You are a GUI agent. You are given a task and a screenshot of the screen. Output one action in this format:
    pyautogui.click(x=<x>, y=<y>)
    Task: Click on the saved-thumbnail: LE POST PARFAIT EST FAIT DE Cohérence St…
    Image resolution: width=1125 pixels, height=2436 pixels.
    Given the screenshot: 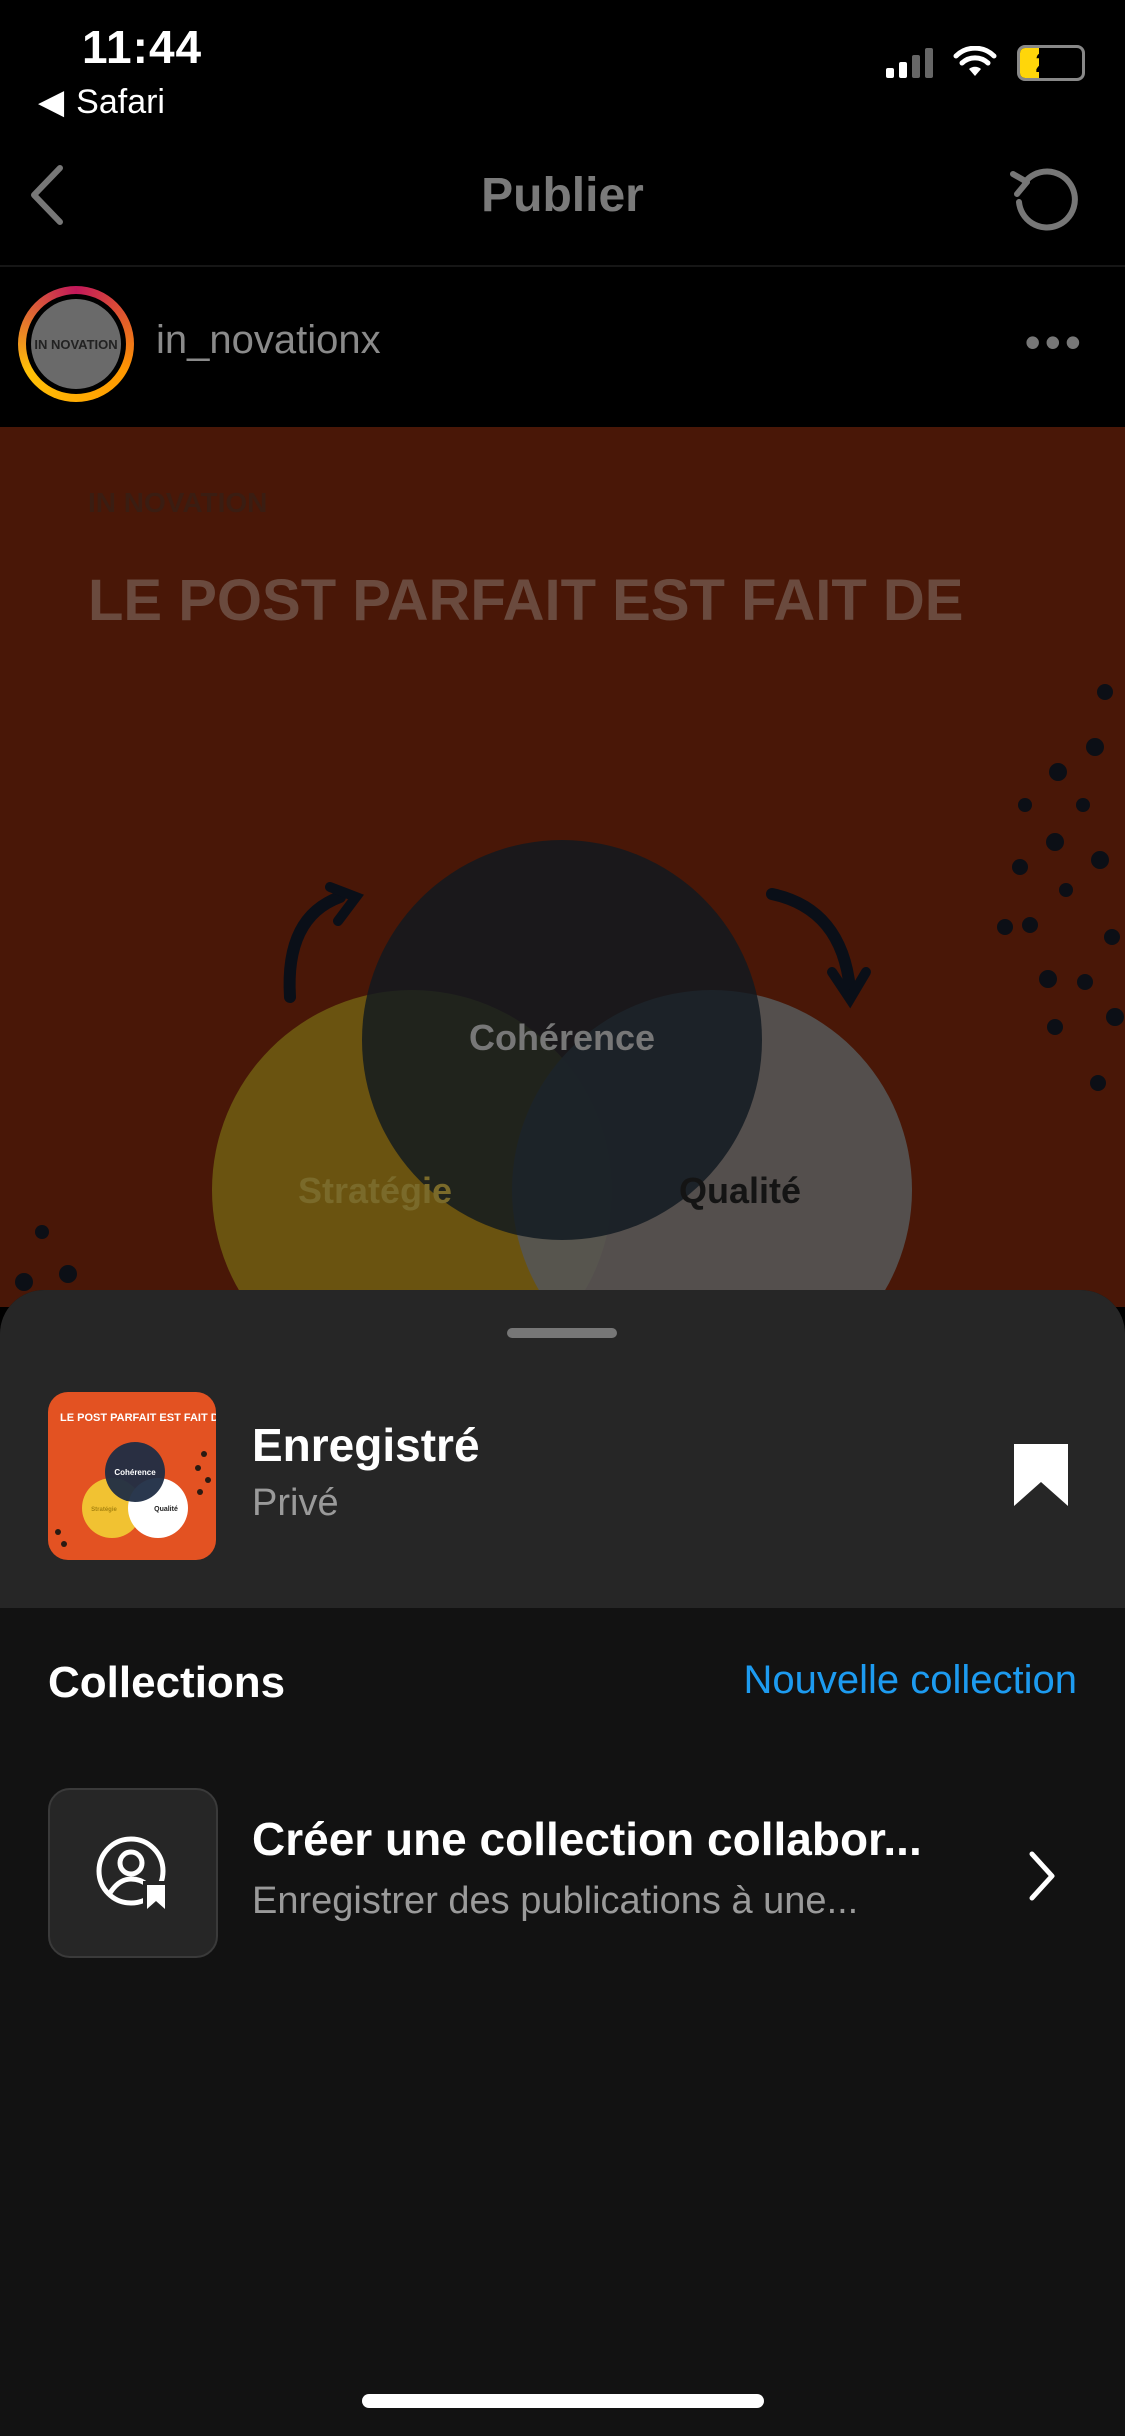 What is the action you would take?
    pyautogui.click(x=132, y=1476)
    